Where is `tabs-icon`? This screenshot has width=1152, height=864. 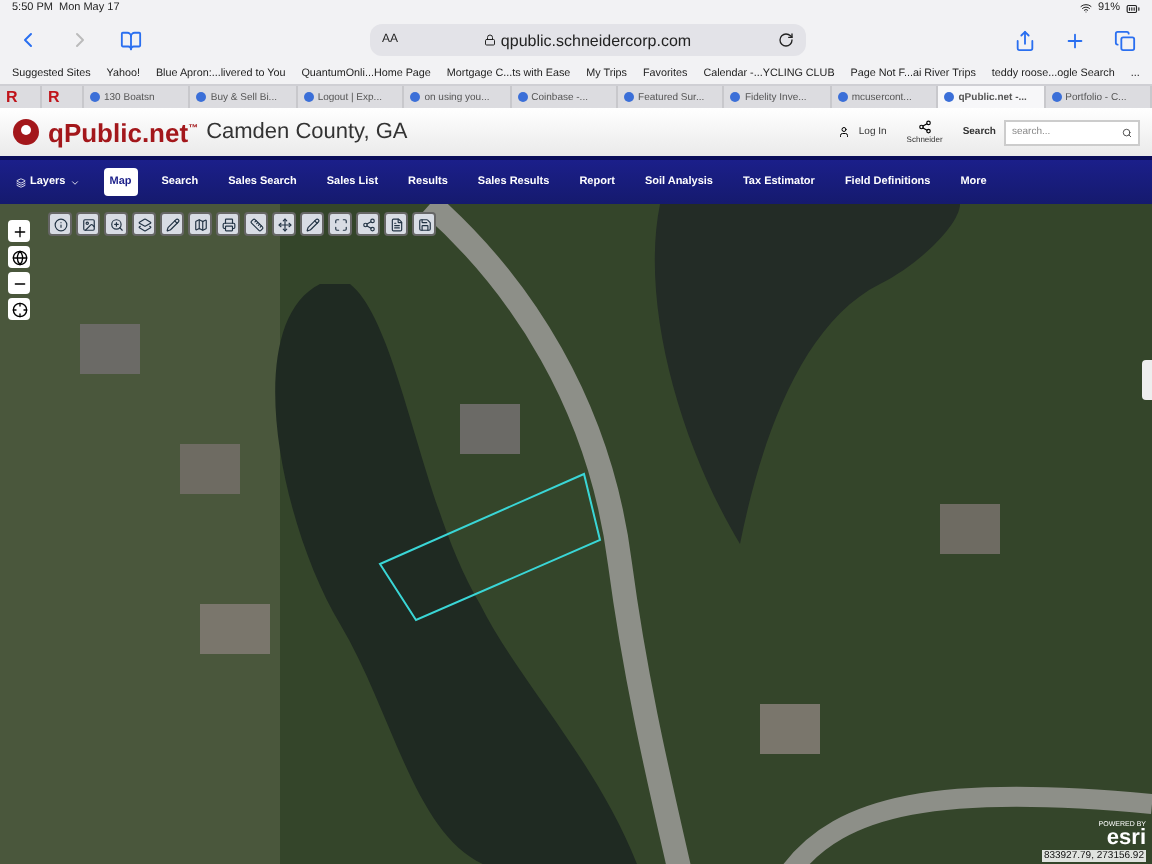
tabs-icon is located at coordinates (1125, 40).